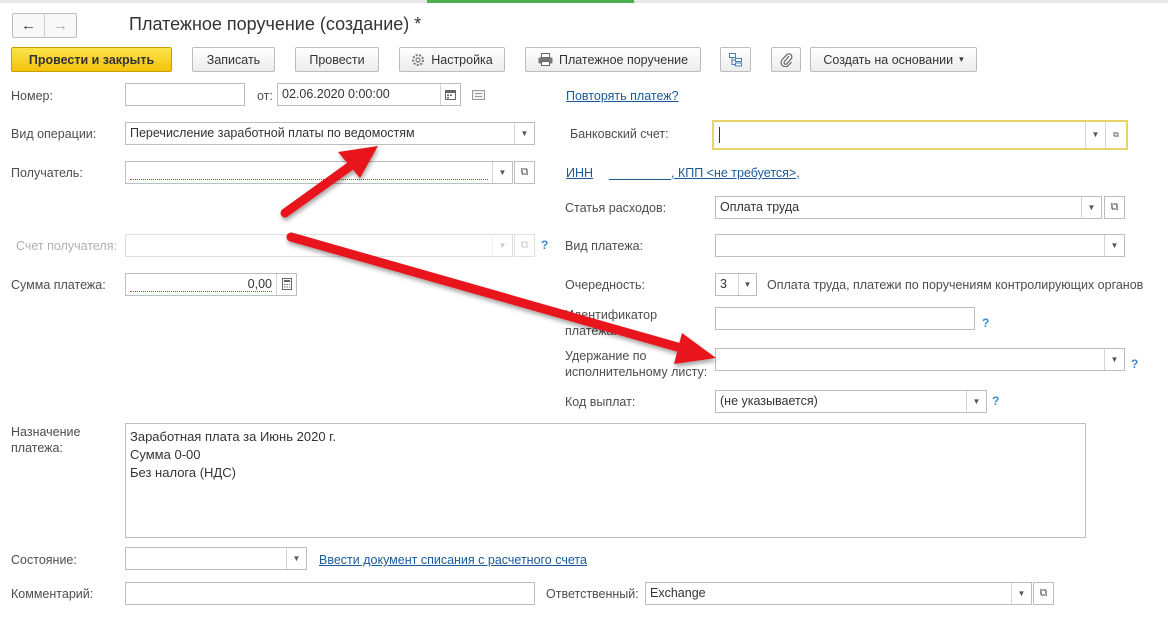 Image resolution: width=1168 pixels, height=621 pixels. What do you see at coordinates (265, 96) in the screenshot?
I see `date-label: от:` at bounding box center [265, 96].